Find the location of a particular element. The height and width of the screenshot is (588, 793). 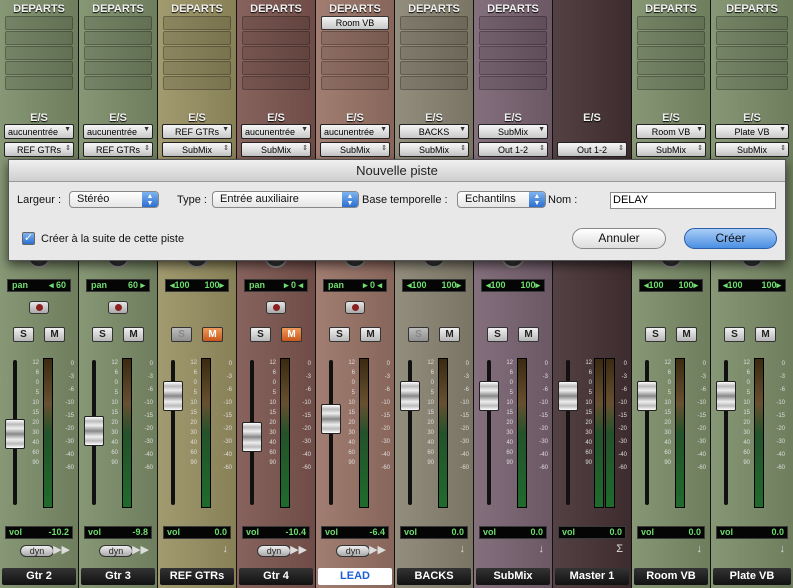

track-name: Gtr 2 is located at coordinates (39, 576).